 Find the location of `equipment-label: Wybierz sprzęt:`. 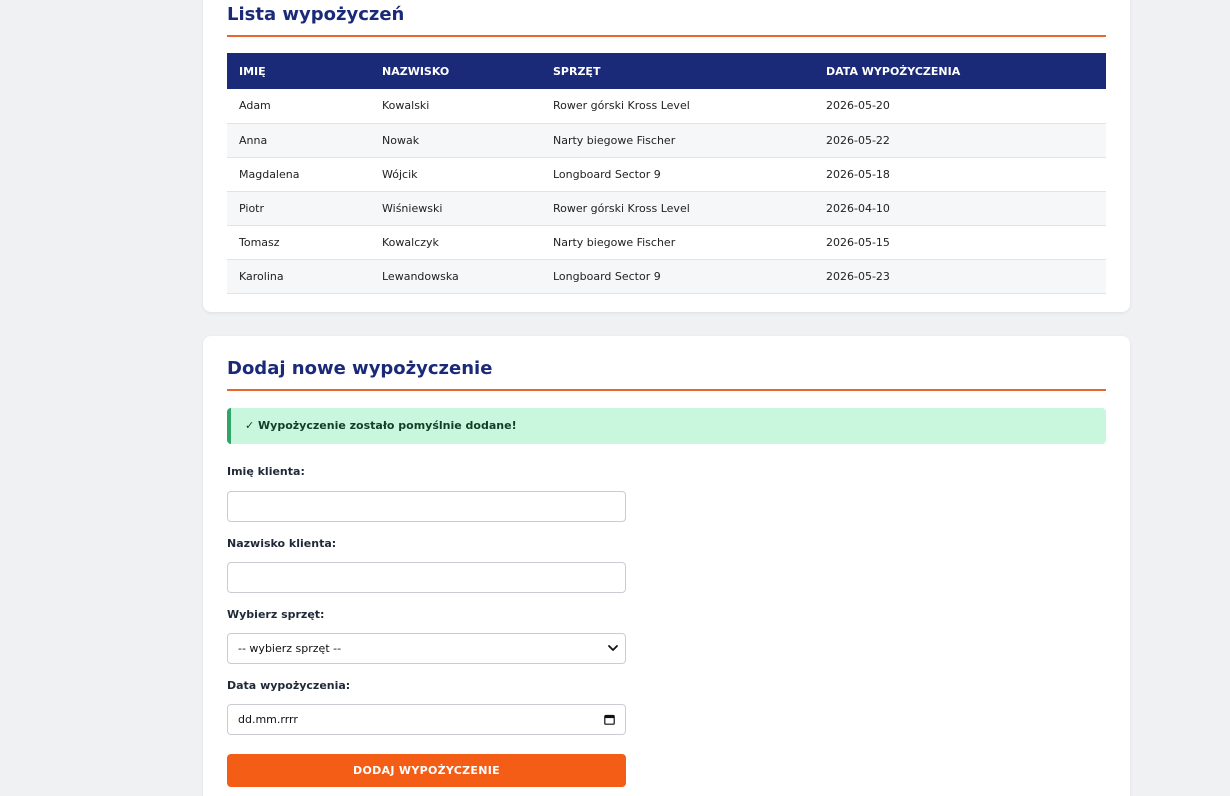

equipment-label: Wybierz sprzęt: is located at coordinates (276, 614).